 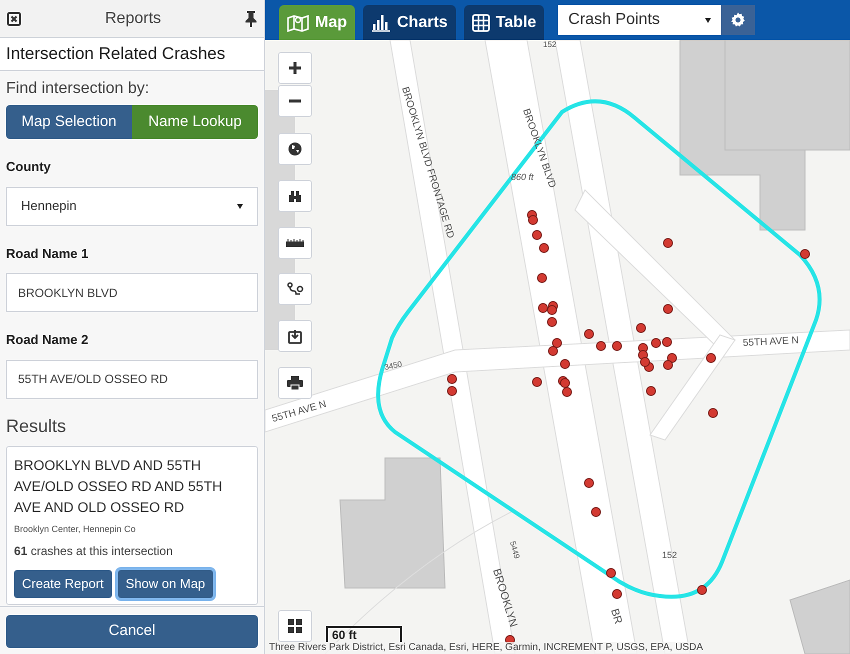 I want to click on binoculars-button, so click(x=295, y=196).